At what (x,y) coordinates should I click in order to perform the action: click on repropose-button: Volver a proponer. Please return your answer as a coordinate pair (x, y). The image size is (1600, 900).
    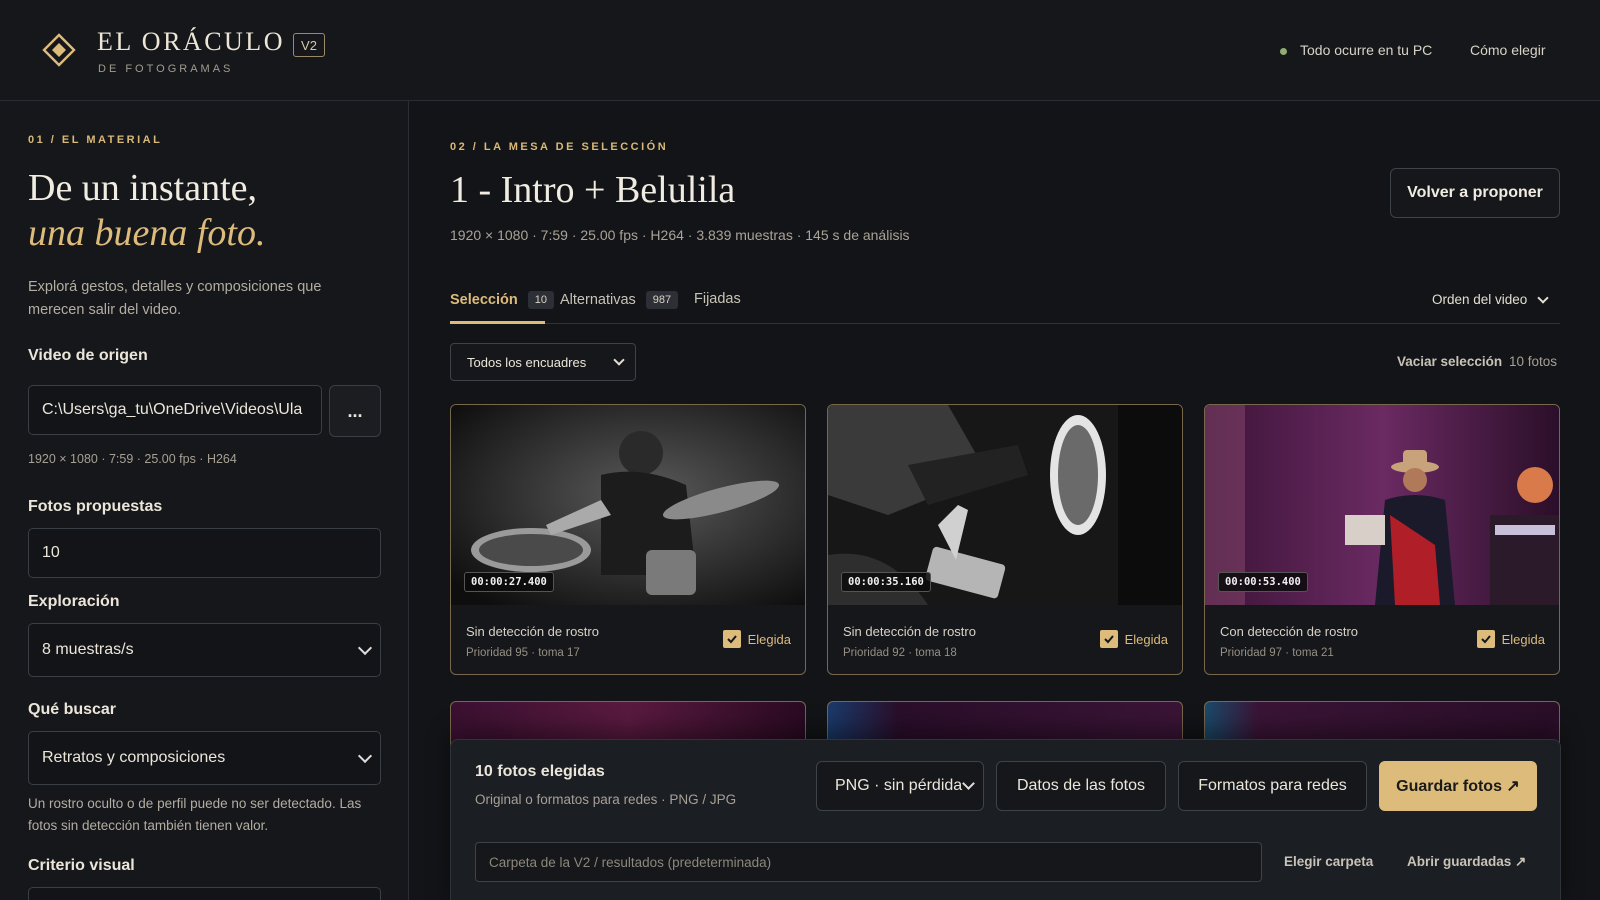
    Looking at the image, I should click on (1475, 193).